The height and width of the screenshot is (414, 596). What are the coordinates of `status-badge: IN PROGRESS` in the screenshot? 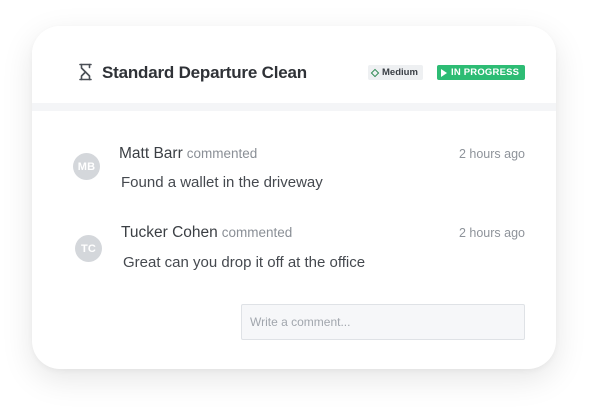 It's located at (481, 72).